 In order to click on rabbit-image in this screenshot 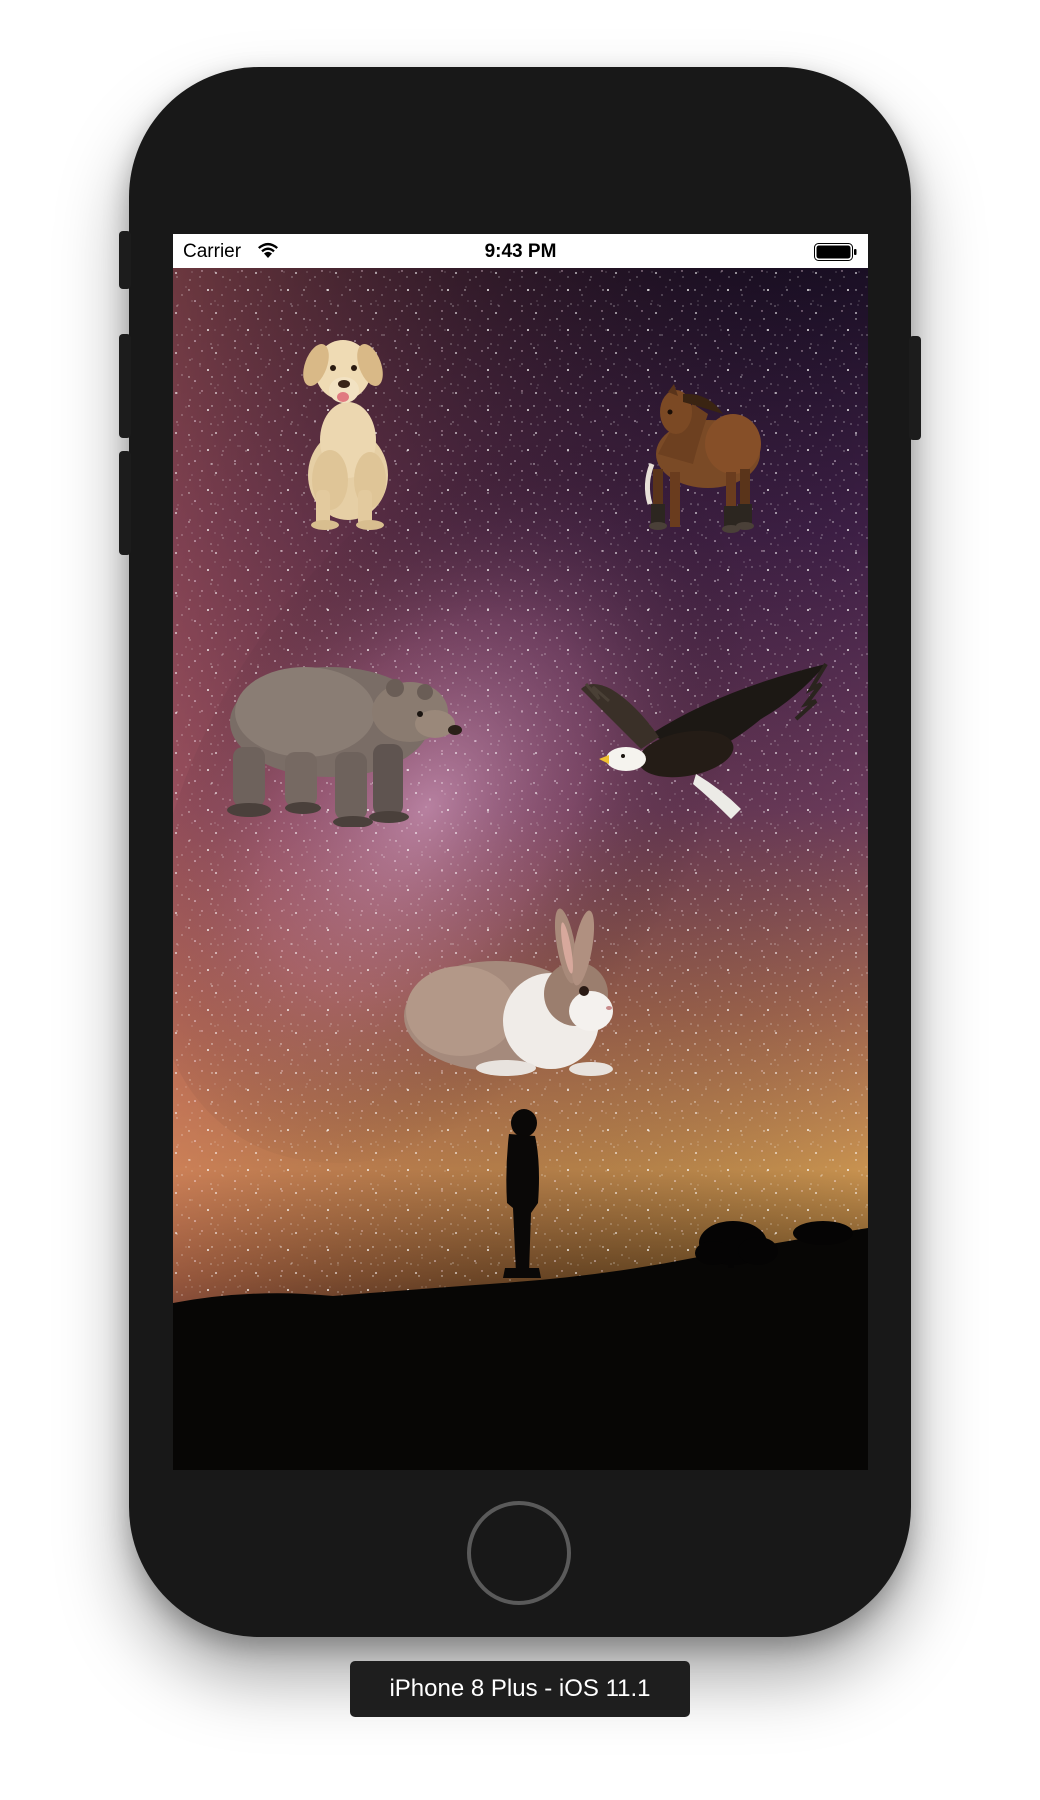, I will do `click(516, 992)`.